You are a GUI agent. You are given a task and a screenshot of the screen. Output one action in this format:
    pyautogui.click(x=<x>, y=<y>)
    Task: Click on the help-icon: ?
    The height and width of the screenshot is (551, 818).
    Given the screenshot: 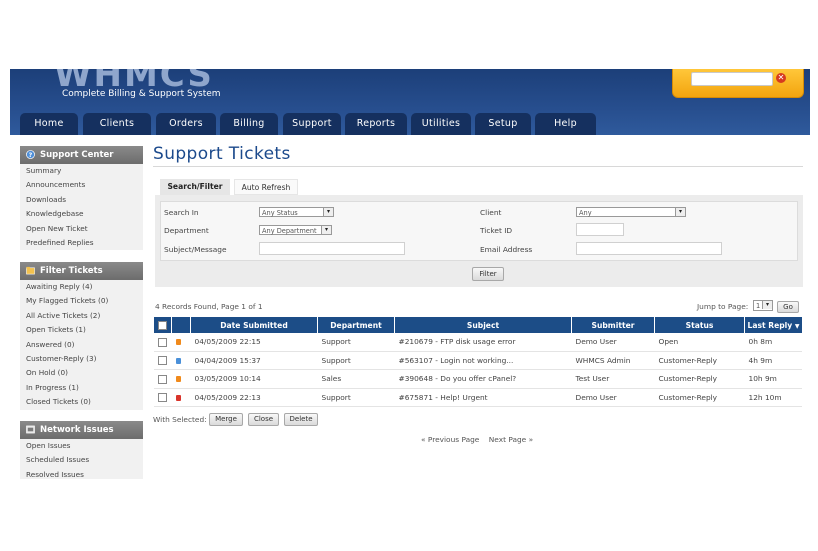 What is the action you would take?
    pyautogui.click(x=30, y=154)
    